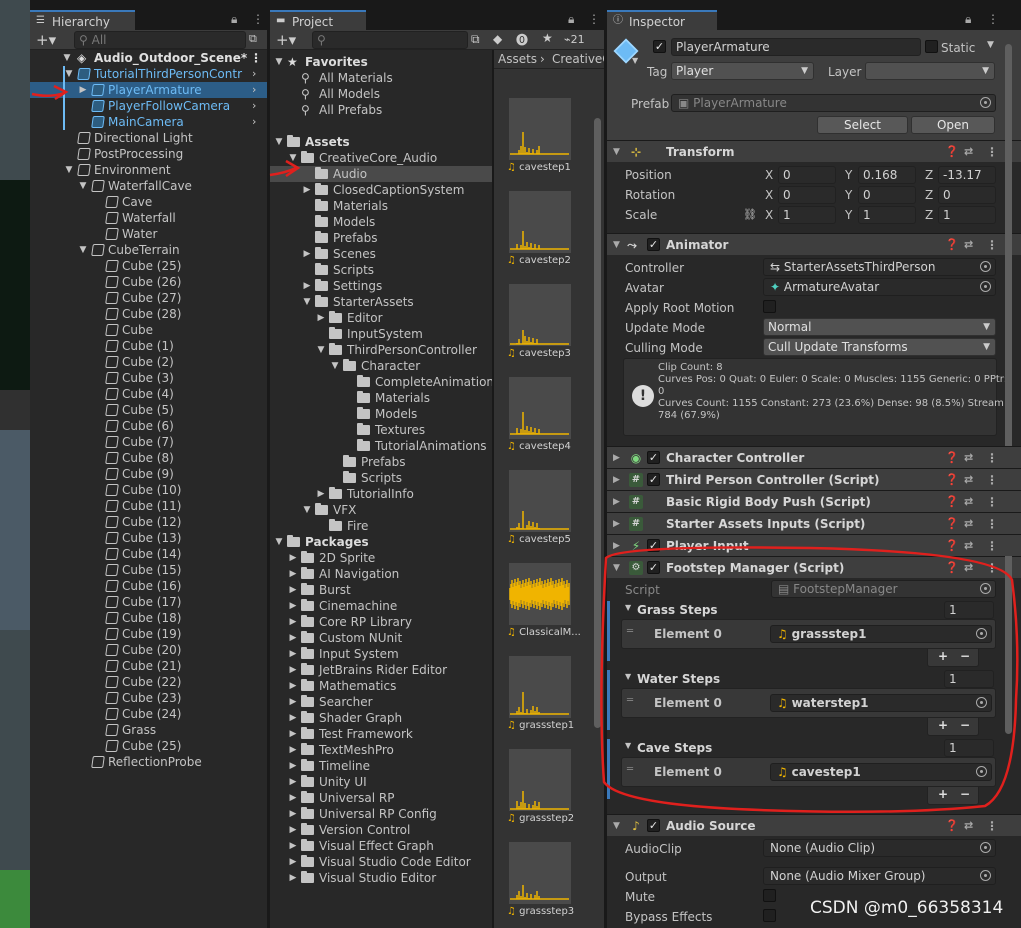 The image size is (1021, 928). What do you see at coordinates (50, 92) in the screenshot?
I see `red-arrow-hierarchy` at bounding box center [50, 92].